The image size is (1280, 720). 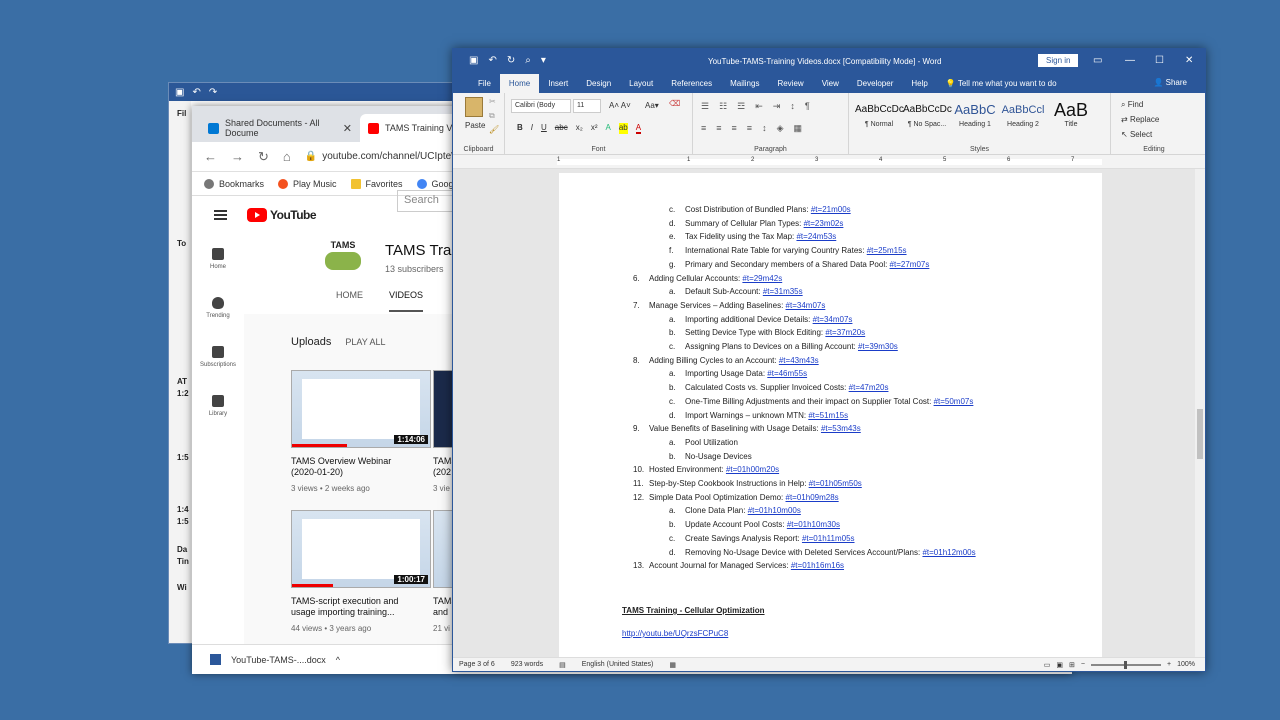 I want to click on align-left-icon: ≡, so click(x=703, y=128).